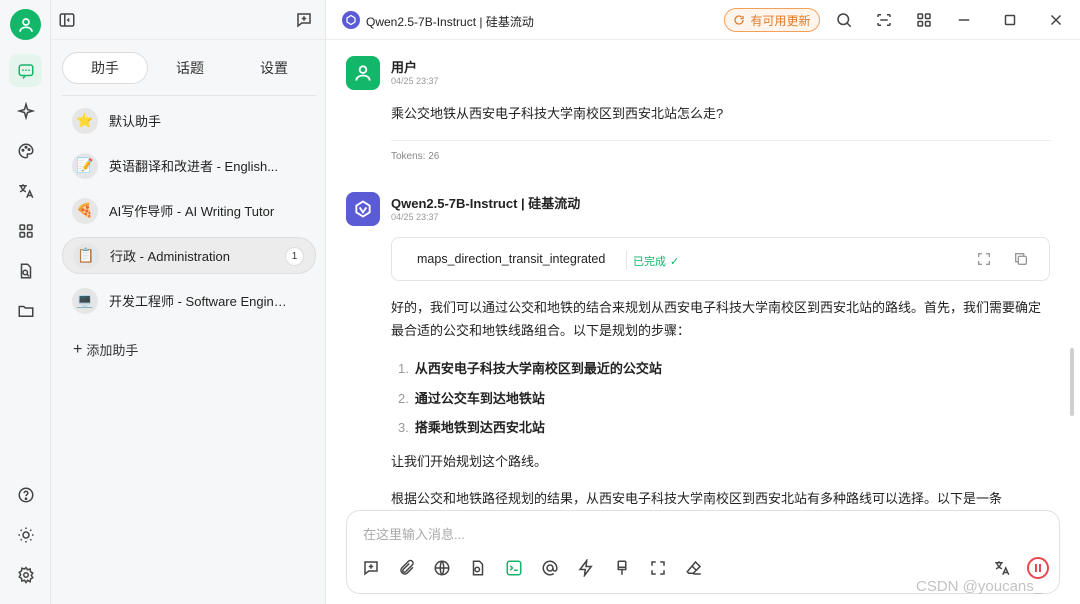 The width and height of the screenshot is (1080, 604). I want to click on stop-generation-button, so click(1038, 568).